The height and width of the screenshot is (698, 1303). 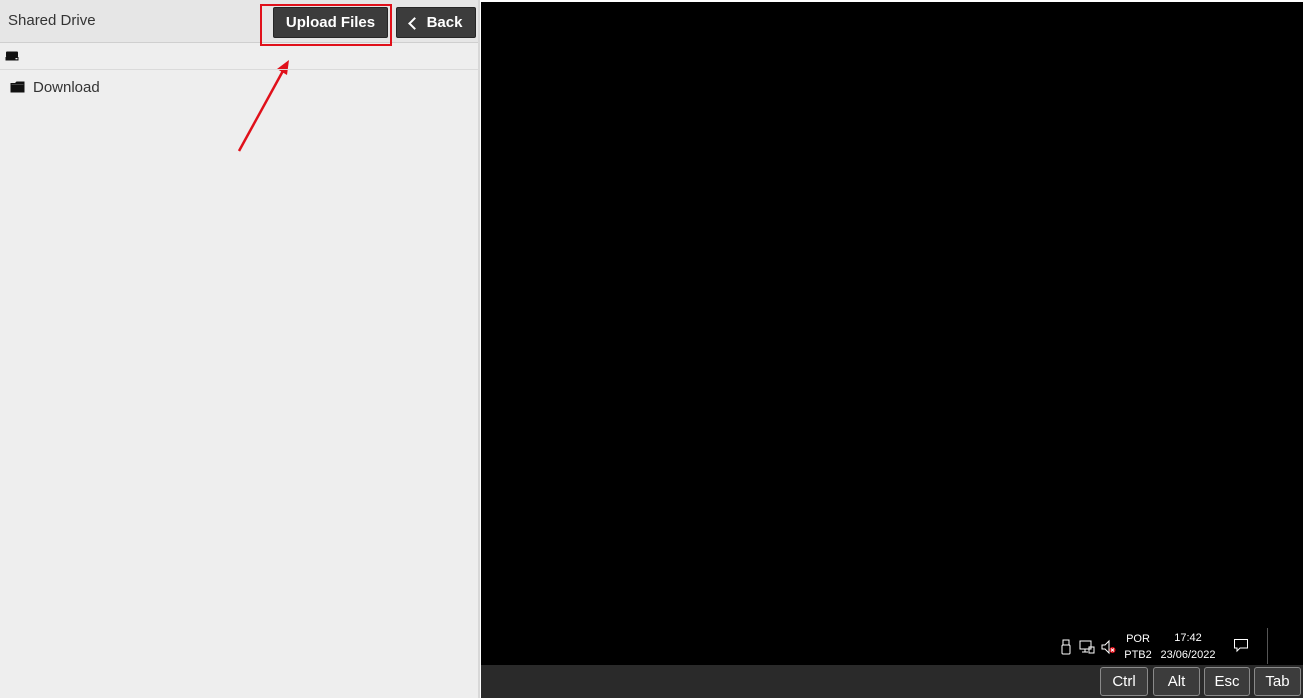 I want to click on file-name: Download, so click(x=66, y=87).